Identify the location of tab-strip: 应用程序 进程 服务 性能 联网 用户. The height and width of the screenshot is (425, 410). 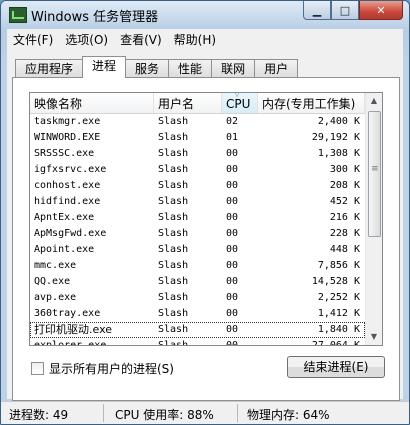
(157, 67).